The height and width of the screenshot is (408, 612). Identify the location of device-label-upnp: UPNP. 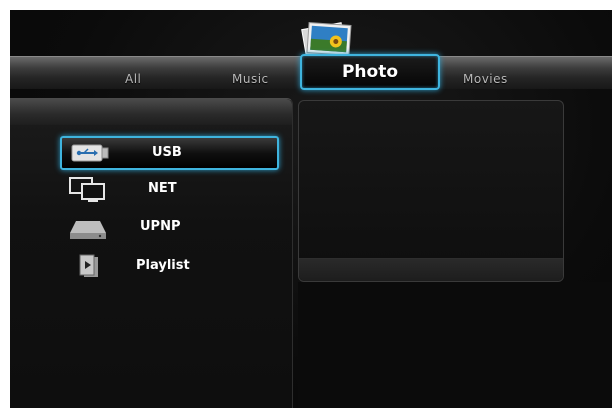
(160, 226).